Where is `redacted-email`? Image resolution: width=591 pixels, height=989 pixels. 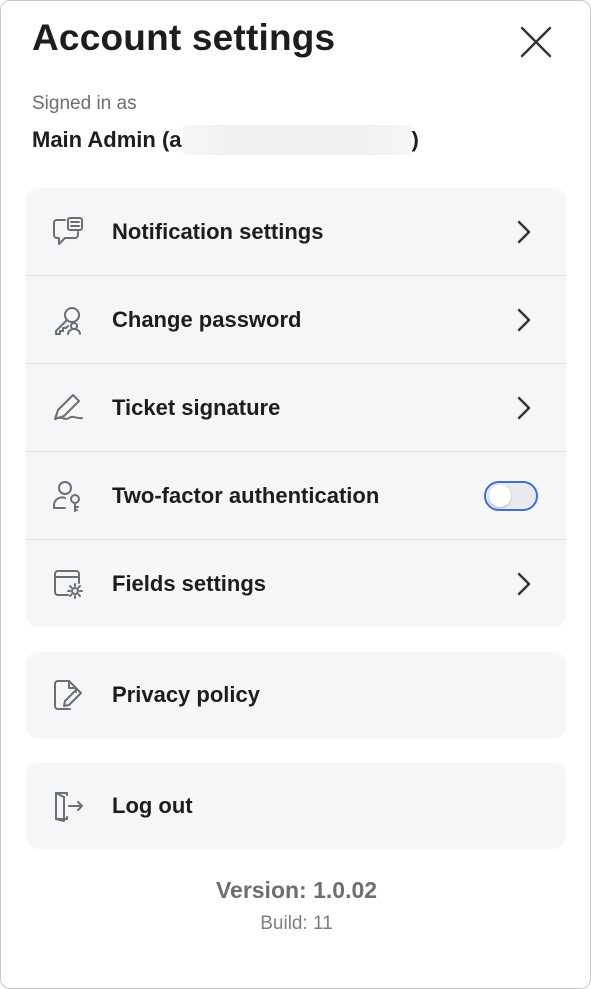 redacted-email is located at coordinates (296, 140).